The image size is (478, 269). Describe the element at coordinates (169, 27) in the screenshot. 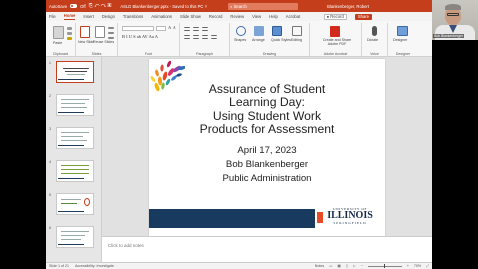

I see `grow-font-icon: A` at that location.